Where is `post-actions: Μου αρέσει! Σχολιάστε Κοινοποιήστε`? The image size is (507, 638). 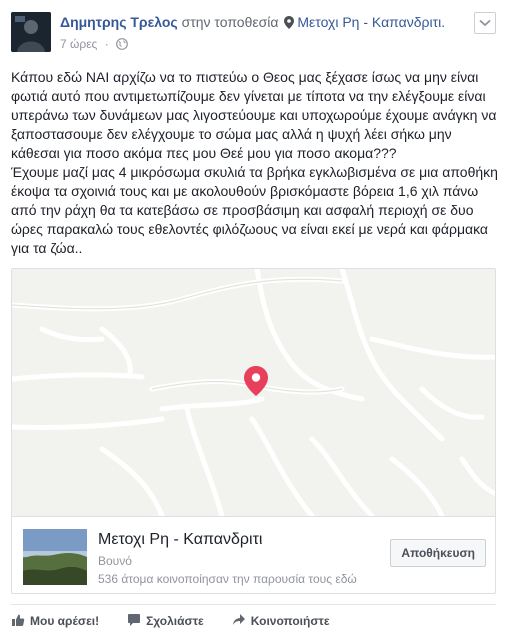
post-actions: Μου αρέσει! Σχολιάστε Κοινοποιήστε is located at coordinates (253, 621).